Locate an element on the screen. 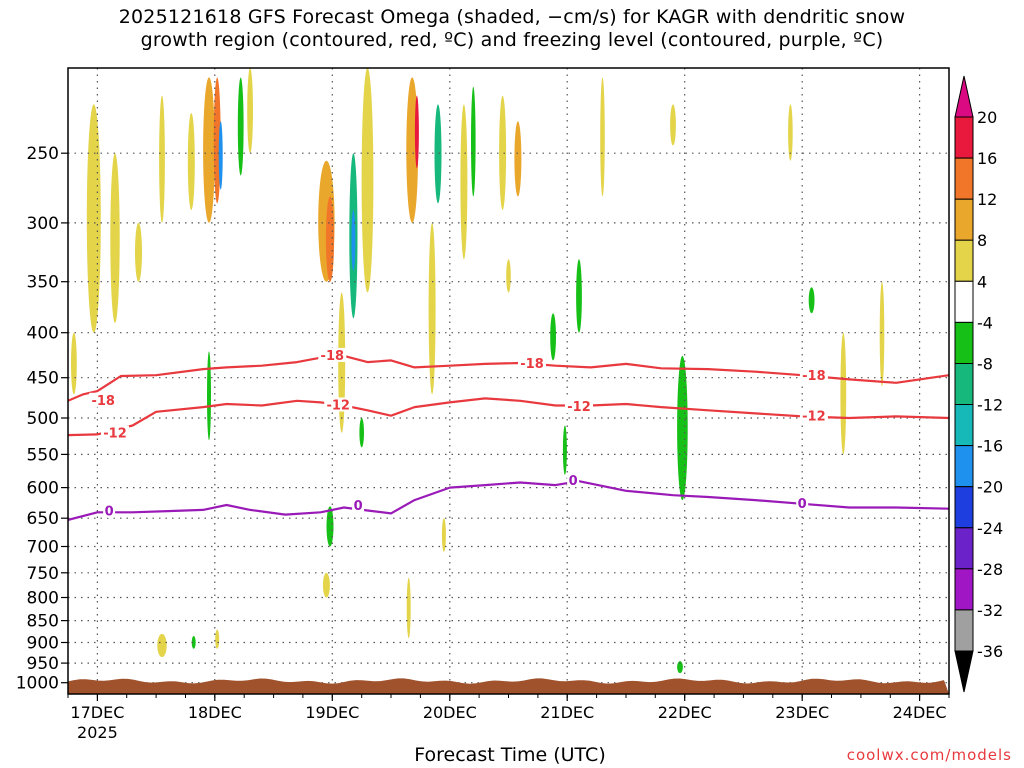 This screenshot has height=768, width=1024. y-tick-label: 450 is located at coordinates (43, 379).